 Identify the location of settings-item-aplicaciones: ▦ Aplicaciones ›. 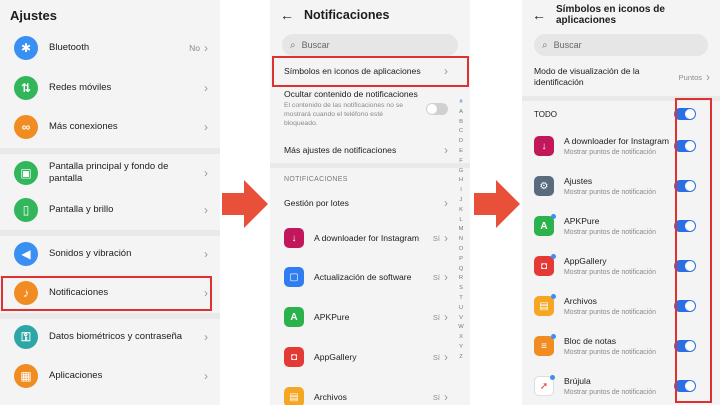
(111, 376).